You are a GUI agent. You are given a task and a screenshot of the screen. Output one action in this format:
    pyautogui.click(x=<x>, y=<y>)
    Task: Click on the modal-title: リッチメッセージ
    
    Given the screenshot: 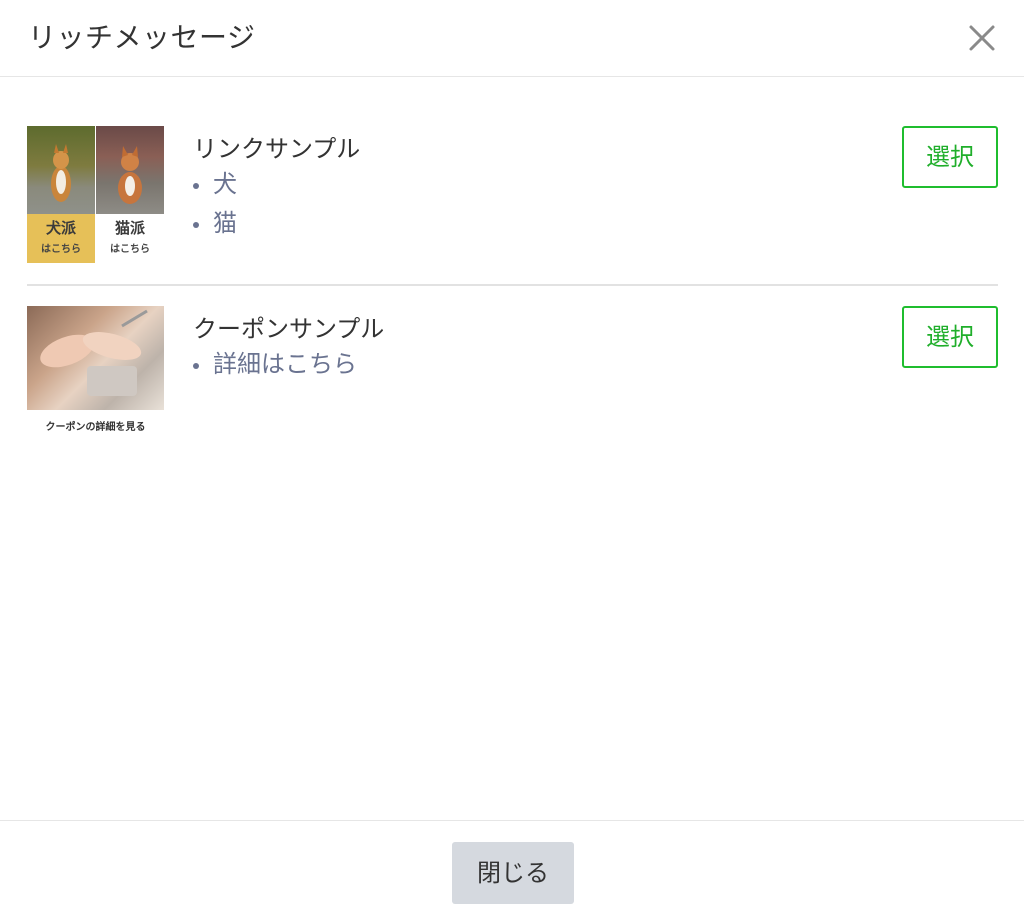 What is the action you would take?
    pyautogui.click(x=142, y=37)
    